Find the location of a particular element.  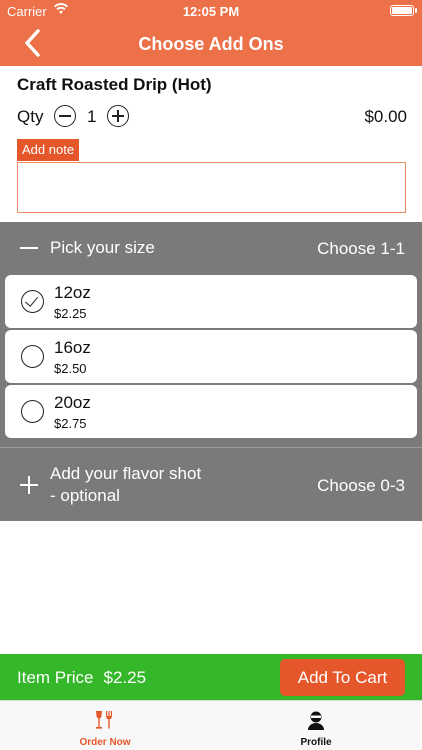

decrease-quantity-button is located at coordinates (65, 116).